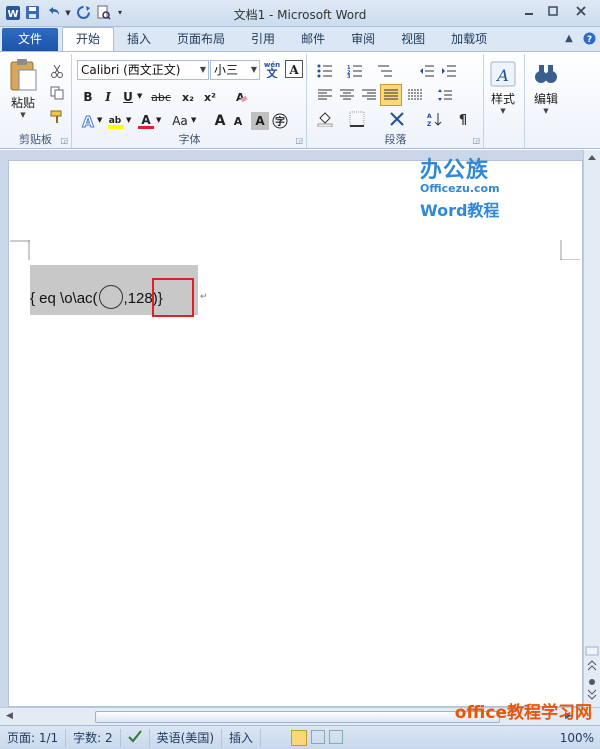 The image size is (600, 749). What do you see at coordinates (299, 737) in the screenshot?
I see `print-layout-view-icon` at bounding box center [299, 737].